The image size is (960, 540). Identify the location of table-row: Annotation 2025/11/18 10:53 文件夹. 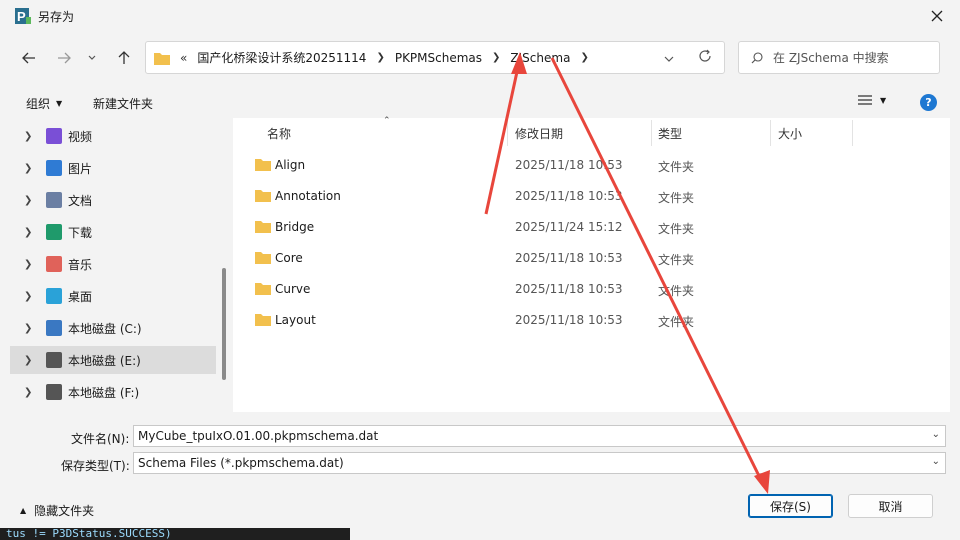
(591, 196).